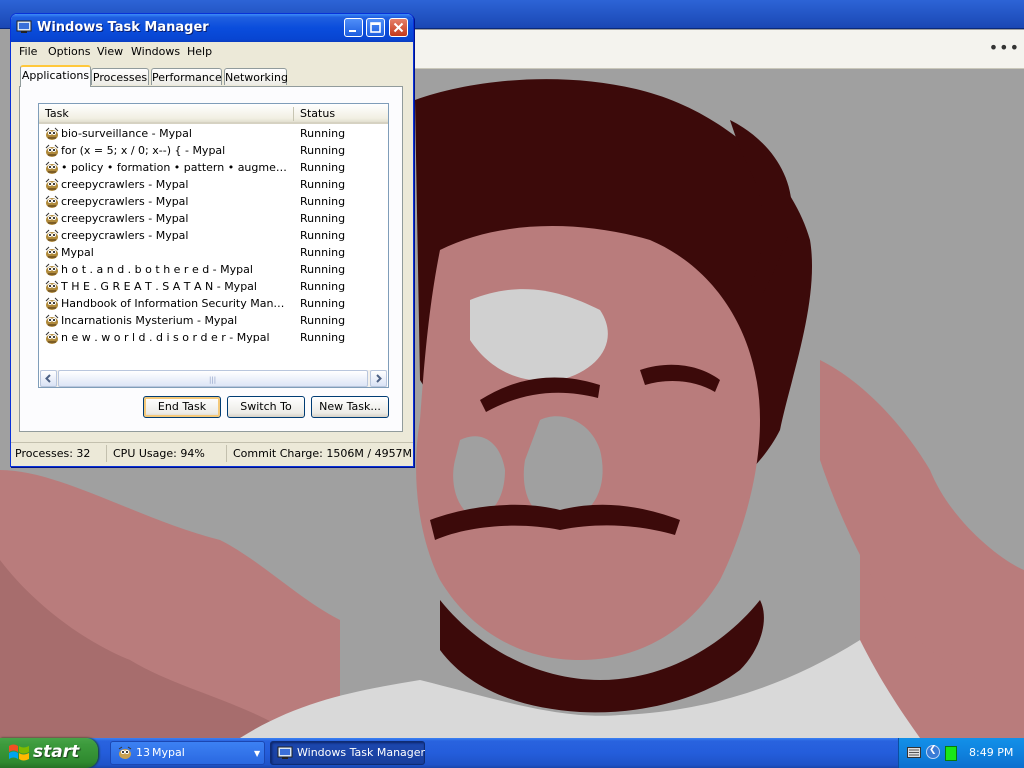 This screenshot has height=768, width=1024. What do you see at coordinates (77, 252) in the screenshot?
I see `task-name: Mypal` at bounding box center [77, 252].